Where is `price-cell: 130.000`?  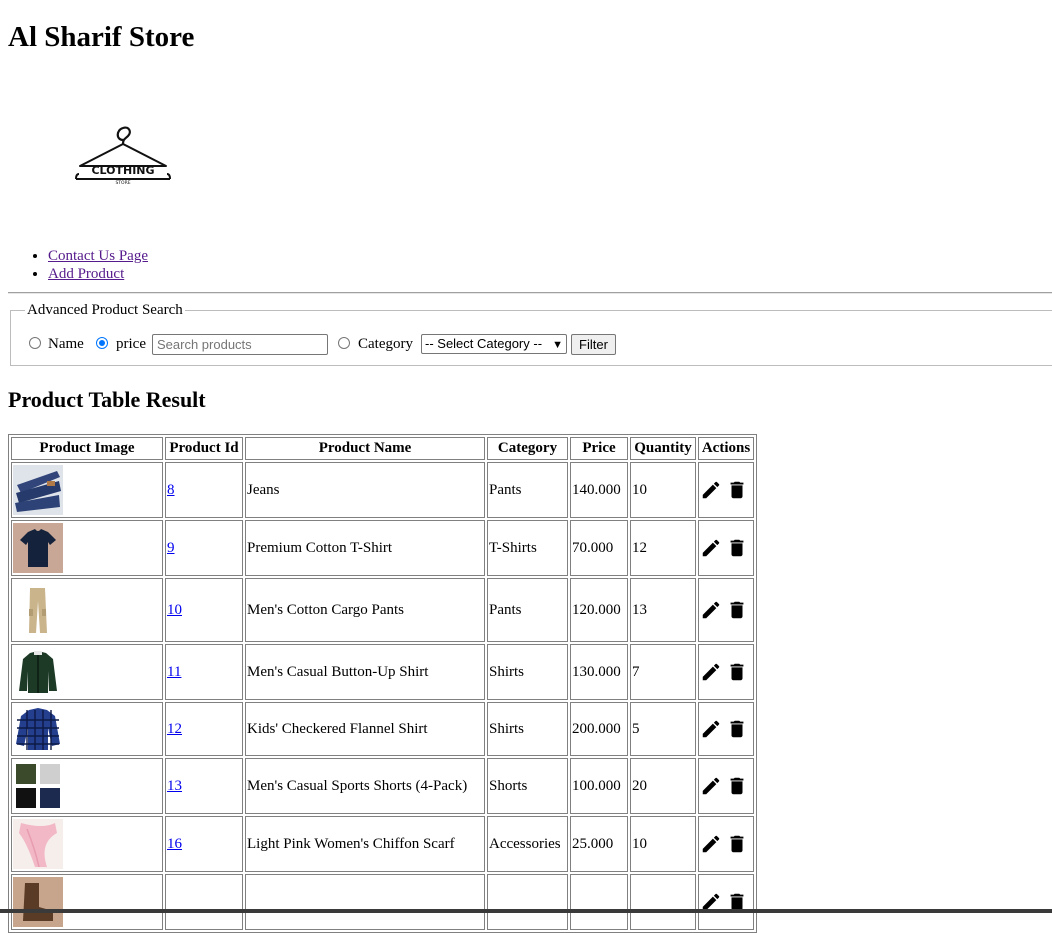
price-cell: 130.000 is located at coordinates (599, 672).